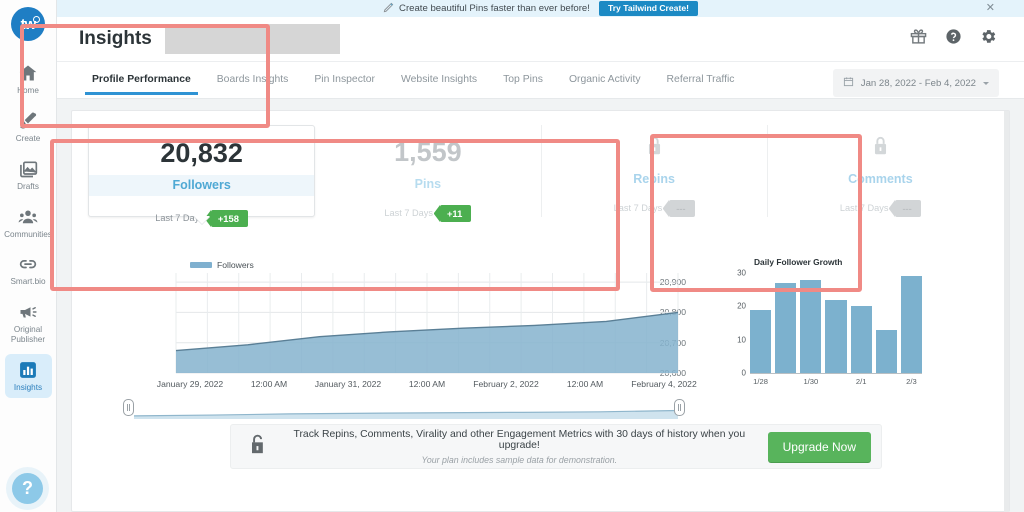  I want to click on tab-website-insights: Website Insights, so click(439, 78).